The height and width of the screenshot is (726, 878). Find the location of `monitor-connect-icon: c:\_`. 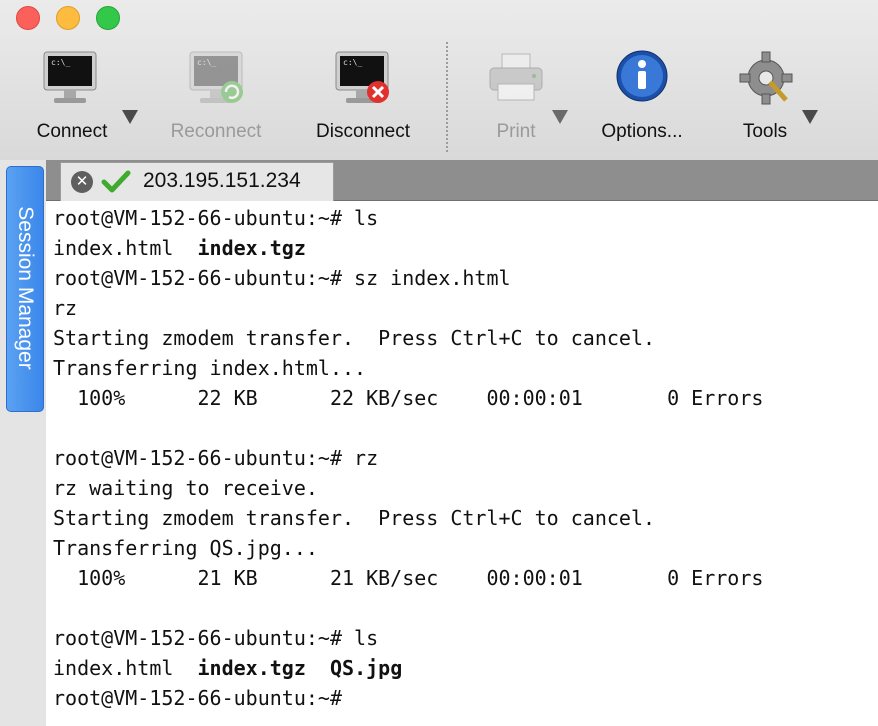

monitor-connect-icon: c:\_ is located at coordinates (70, 77).